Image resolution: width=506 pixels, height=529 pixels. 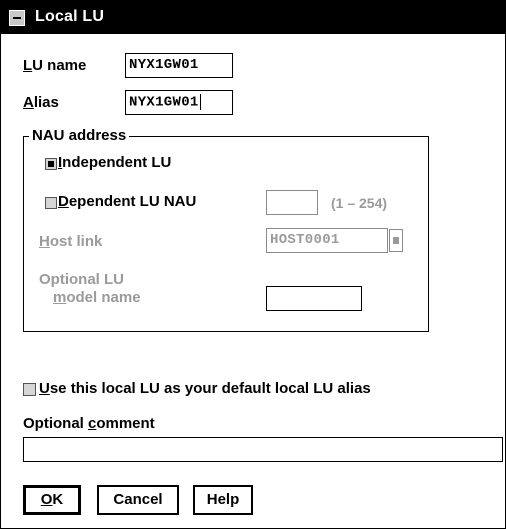 What do you see at coordinates (89, 423) in the screenshot?
I see `comment-label: Optional comment` at bounding box center [89, 423].